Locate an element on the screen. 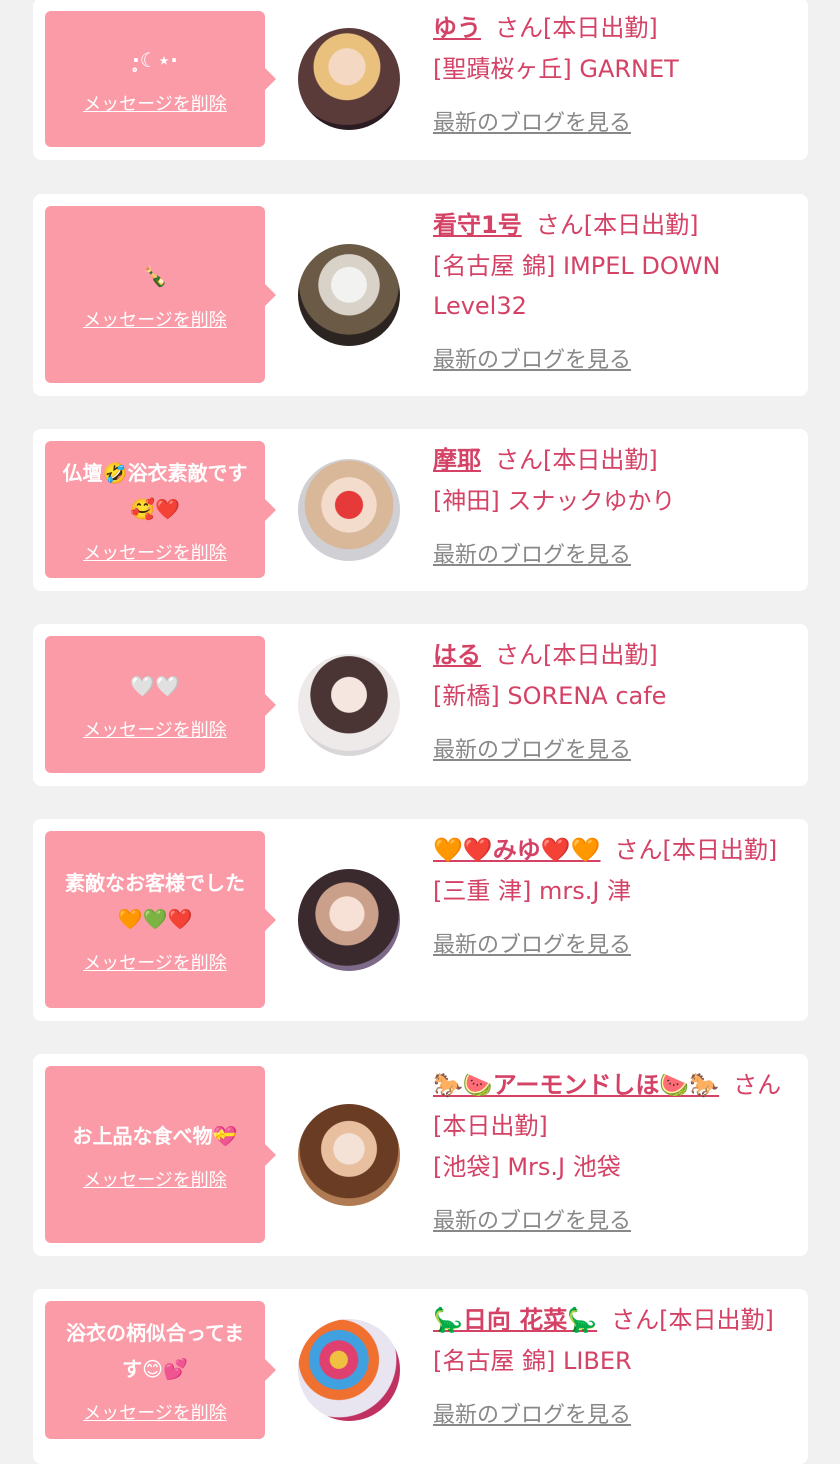 The height and width of the screenshot is (1464, 840). shop-name: [三重 津] mrs.J 津 is located at coordinates (532, 891).